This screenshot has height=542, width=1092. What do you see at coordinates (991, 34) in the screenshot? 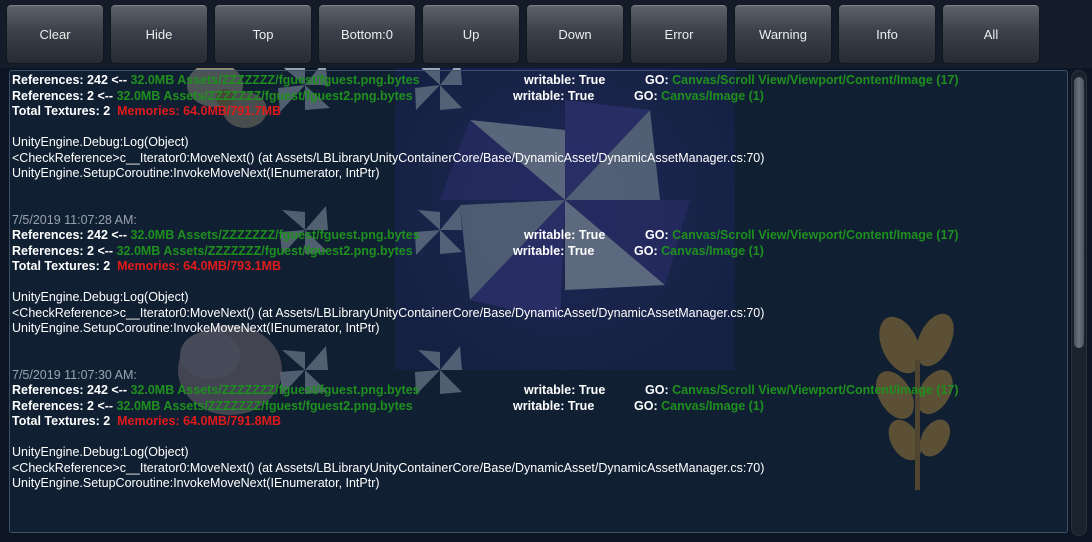
I see `all-filter-button: All` at bounding box center [991, 34].